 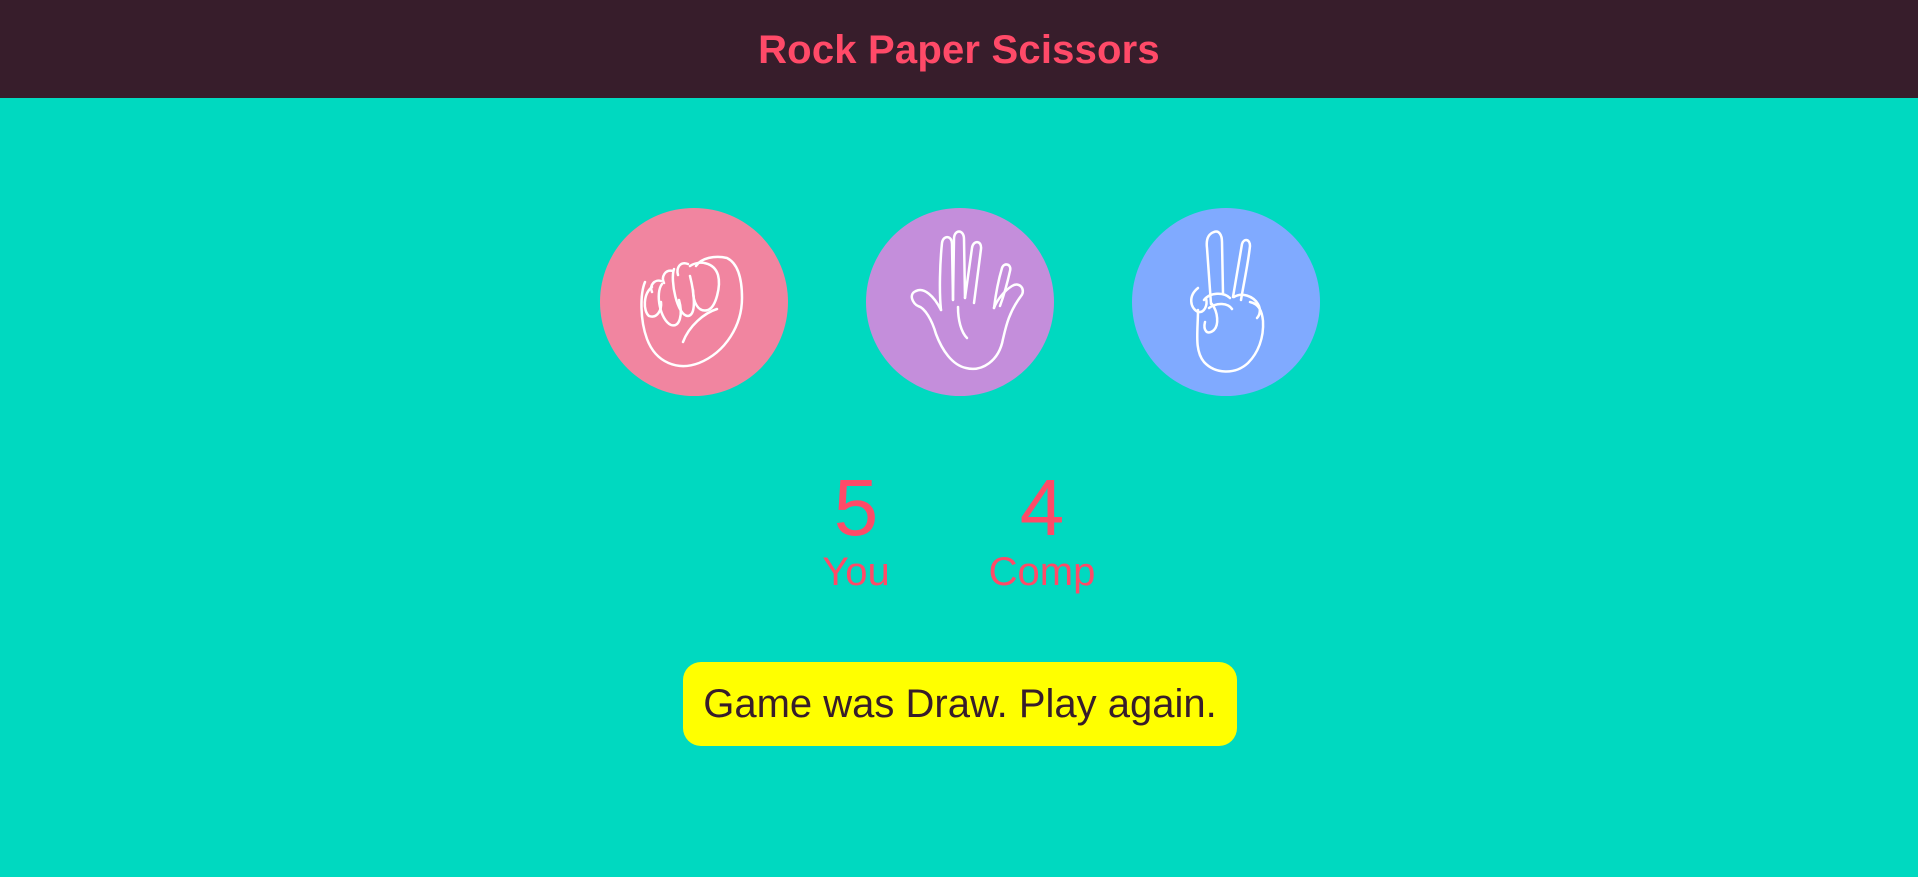 I want to click on comp-score-label: Comp, so click(x=1042, y=572).